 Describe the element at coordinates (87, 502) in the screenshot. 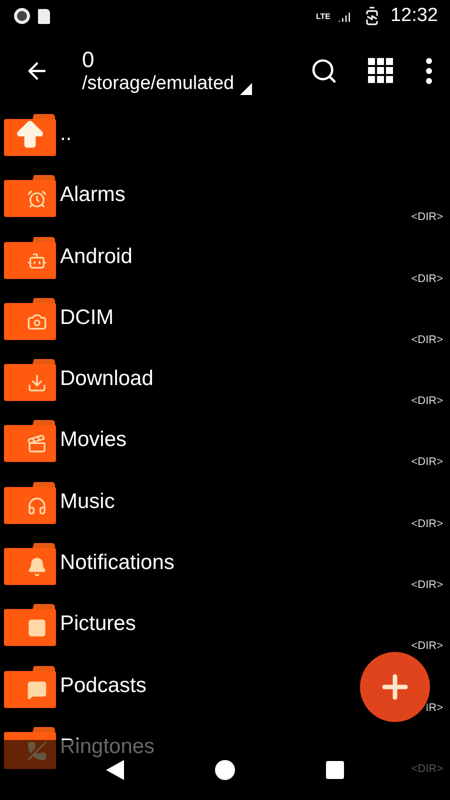

I see `file-name: Music` at that location.